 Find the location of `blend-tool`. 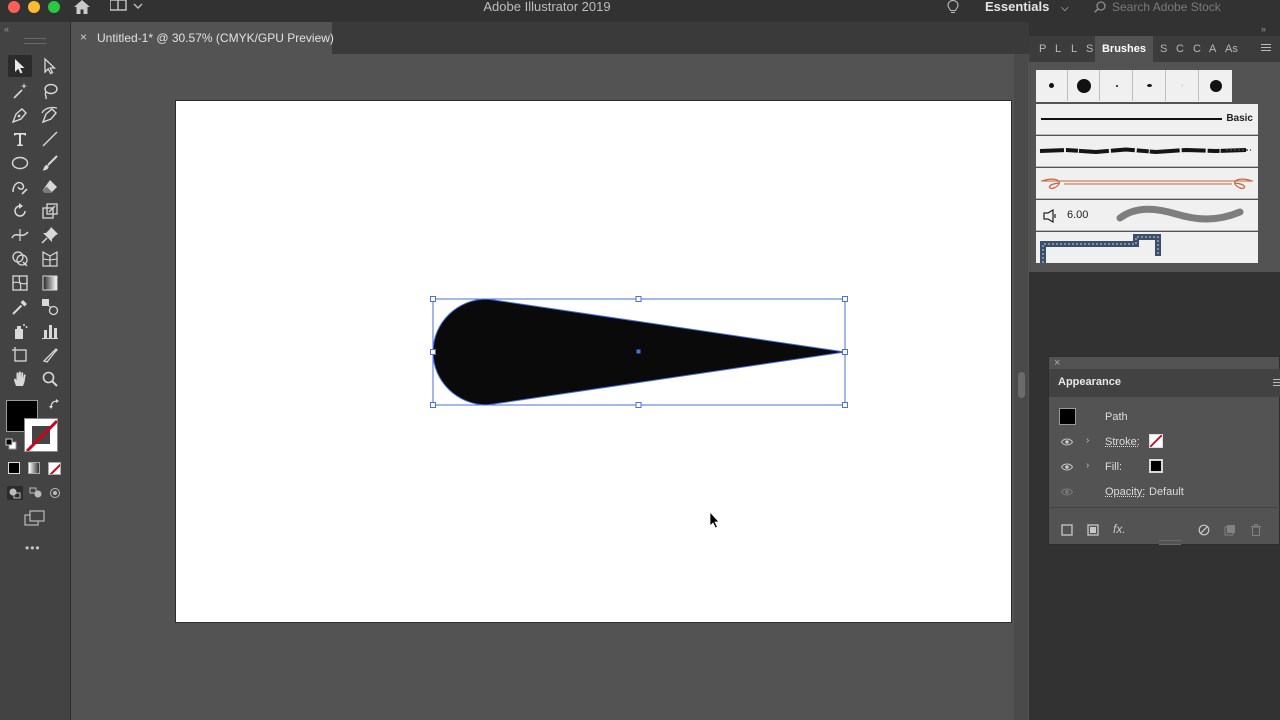

blend-tool is located at coordinates (50, 307).